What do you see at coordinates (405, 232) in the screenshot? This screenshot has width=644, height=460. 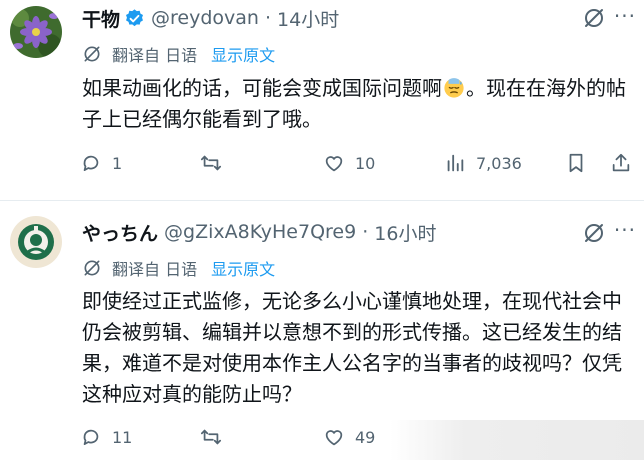 I see `timestamp: 16小时` at bounding box center [405, 232].